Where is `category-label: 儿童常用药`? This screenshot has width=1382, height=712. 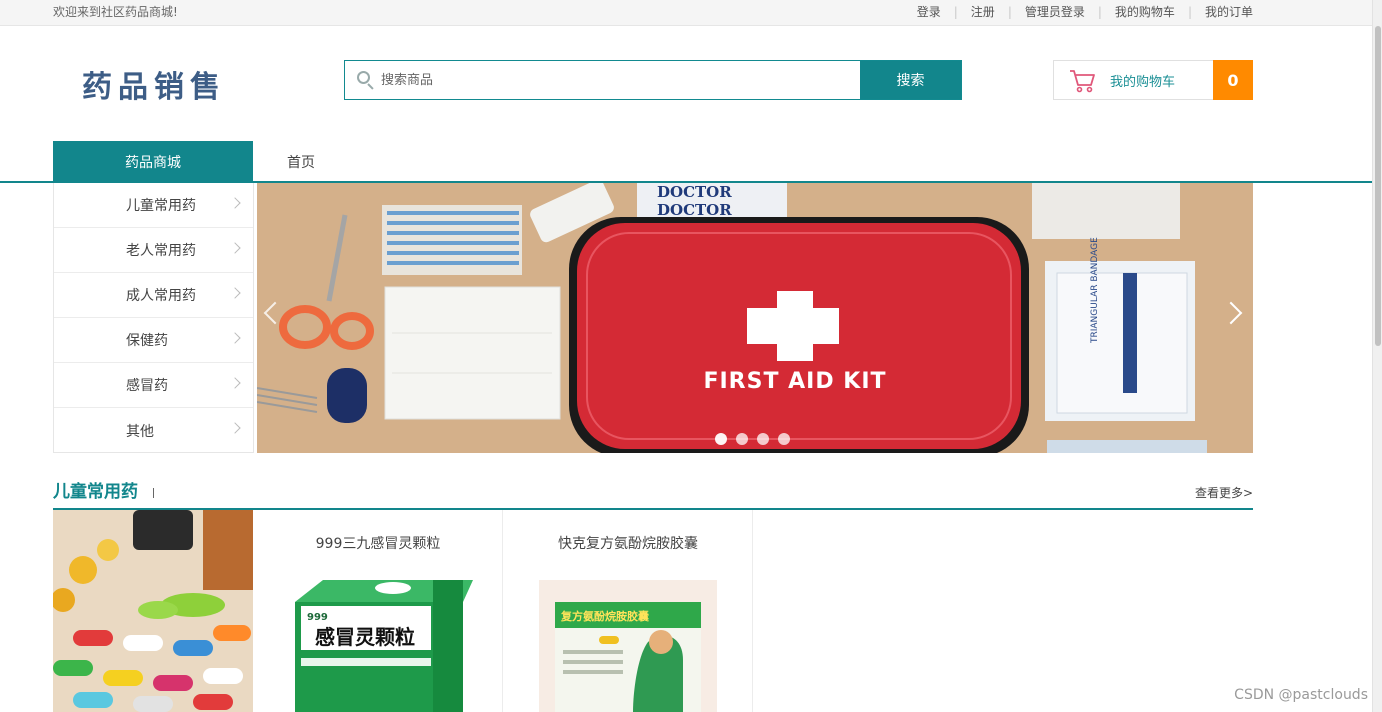
category-label: 儿童常用药 is located at coordinates (161, 206).